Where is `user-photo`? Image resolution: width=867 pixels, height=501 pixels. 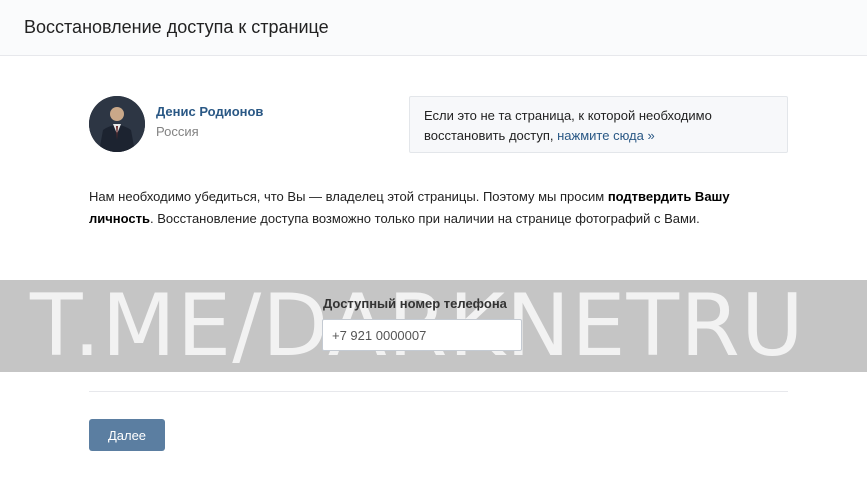 user-photo is located at coordinates (117, 124).